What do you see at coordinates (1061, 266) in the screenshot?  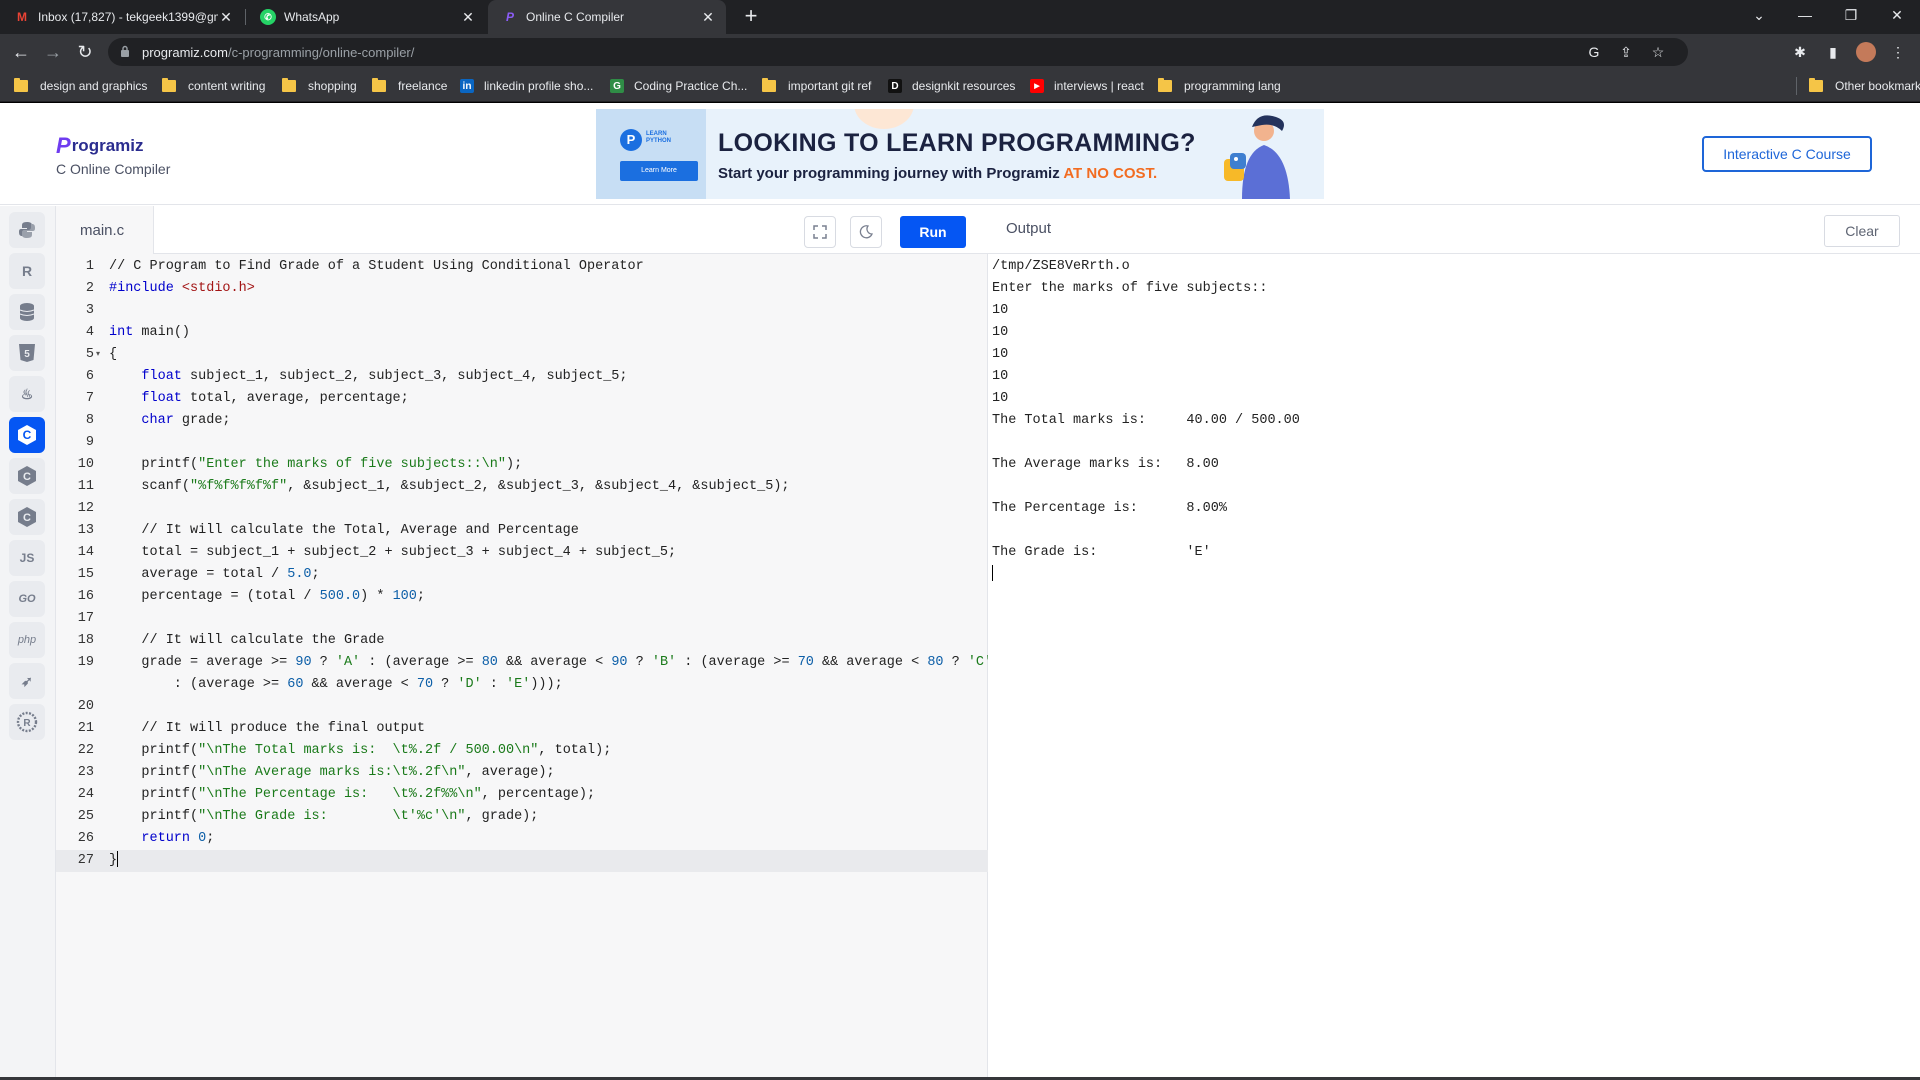 I see `output-line: /tmp/ZSE8VeRrth.o` at bounding box center [1061, 266].